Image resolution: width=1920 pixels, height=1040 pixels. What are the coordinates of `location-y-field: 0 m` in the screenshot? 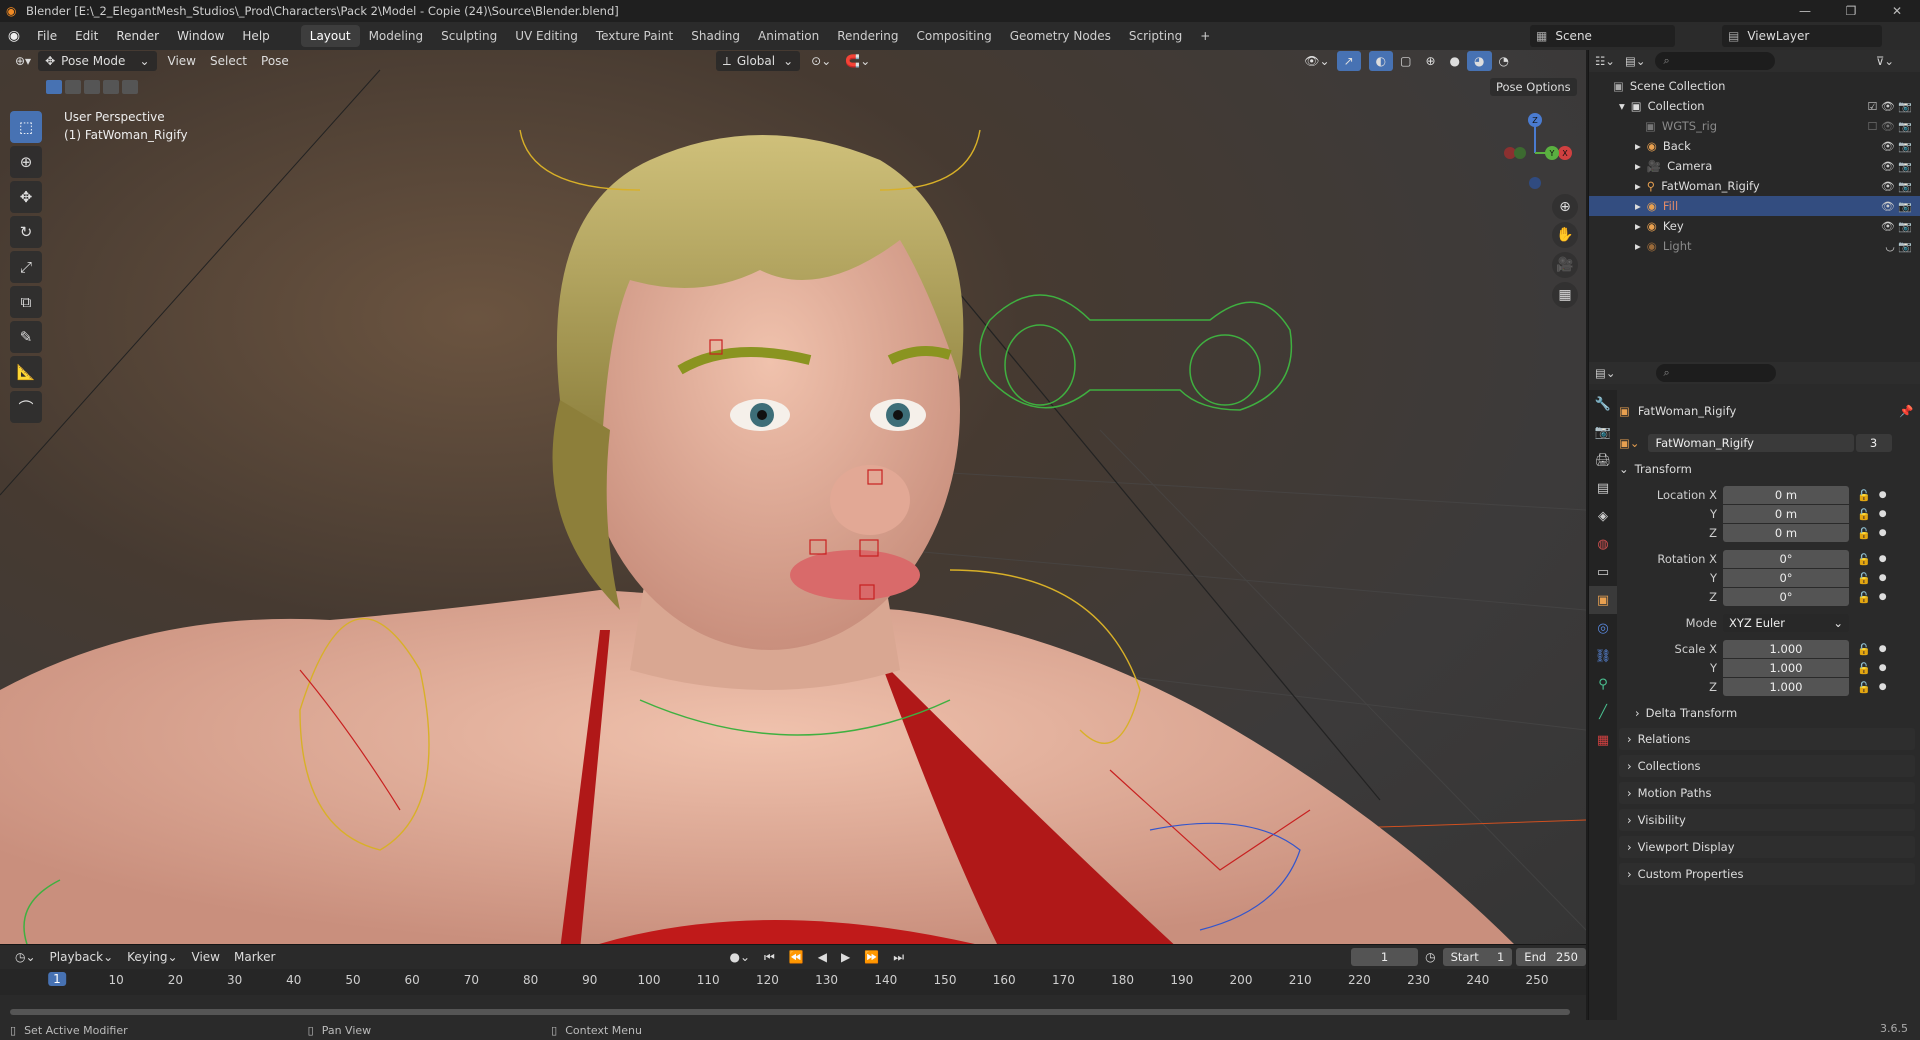 It's located at (1786, 514).